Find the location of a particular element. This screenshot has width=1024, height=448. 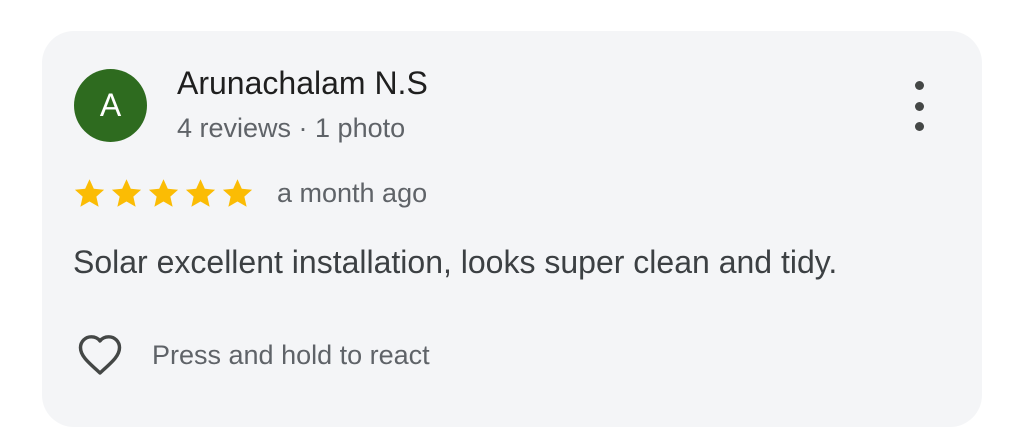

author-name: Arunachalam N.S is located at coordinates (302, 83).